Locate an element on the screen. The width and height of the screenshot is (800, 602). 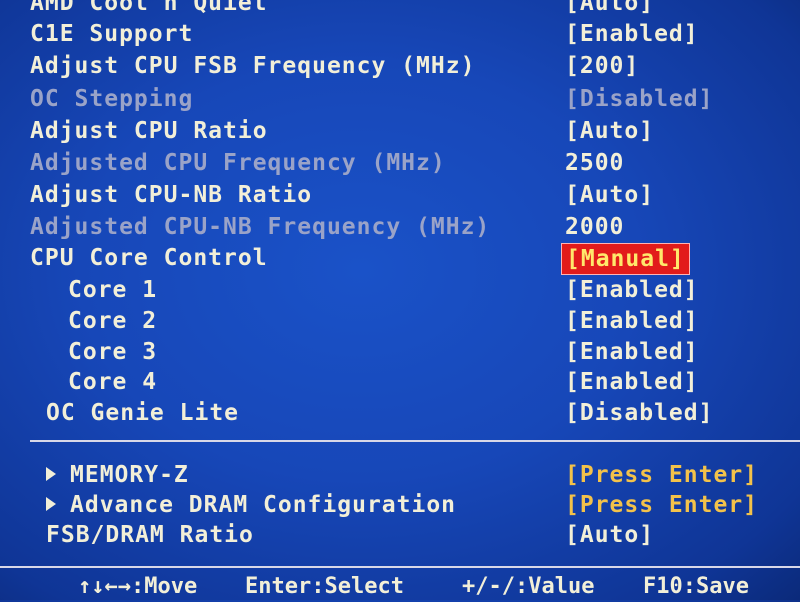
setting-label: Adjusted CPU-NB Frequency (MHz) is located at coordinates (260, 227).